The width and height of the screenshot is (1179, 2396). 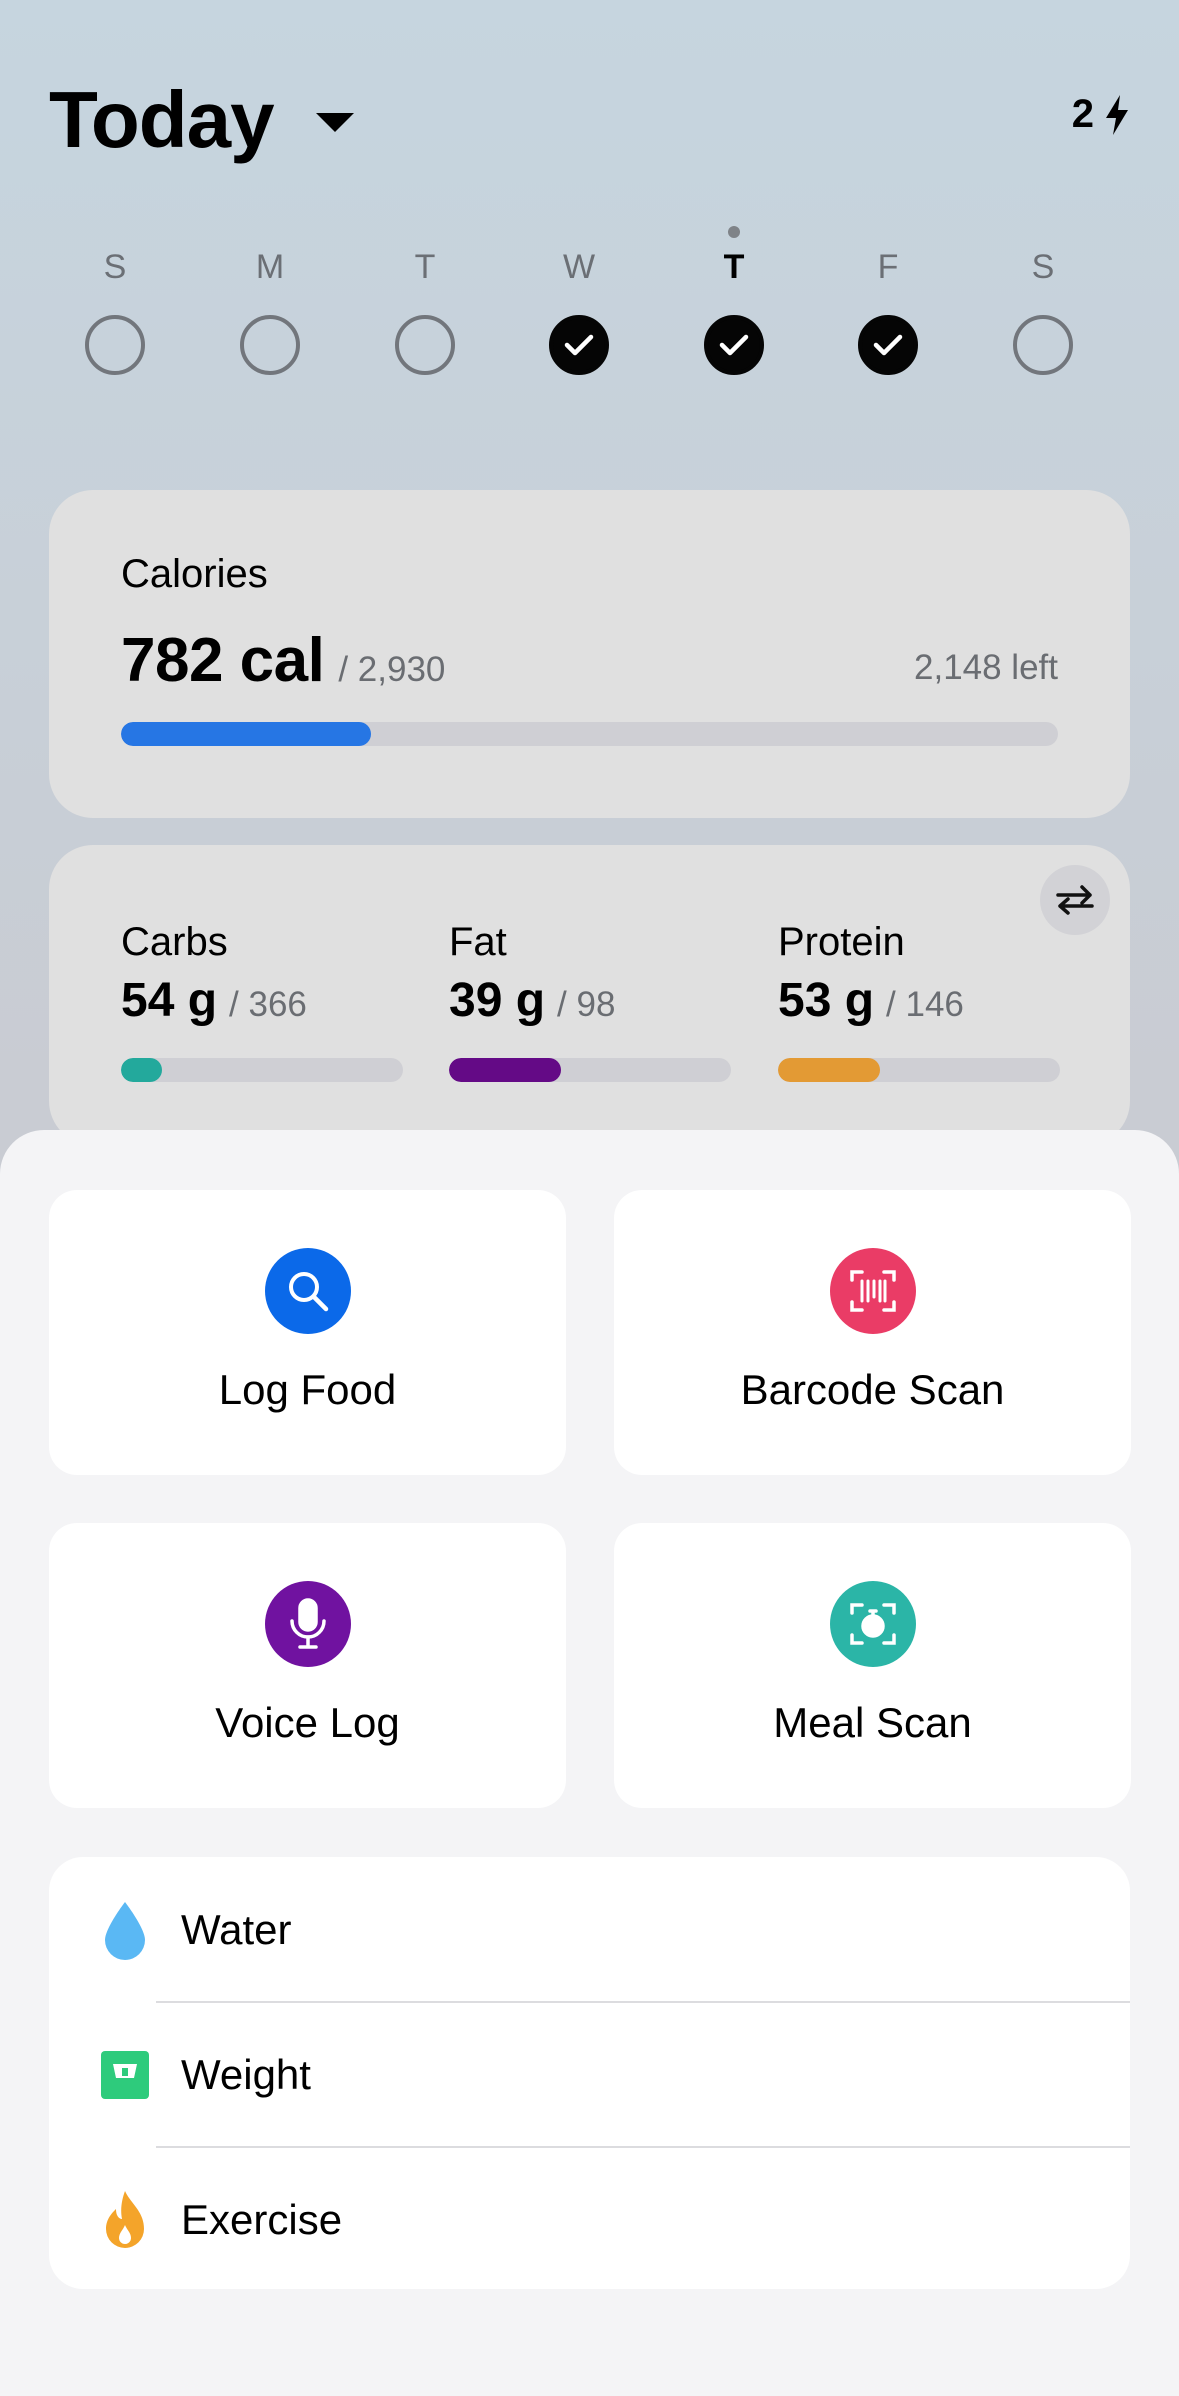 I want to click on macro-value: 39 g, so click(x=497, y=1000).